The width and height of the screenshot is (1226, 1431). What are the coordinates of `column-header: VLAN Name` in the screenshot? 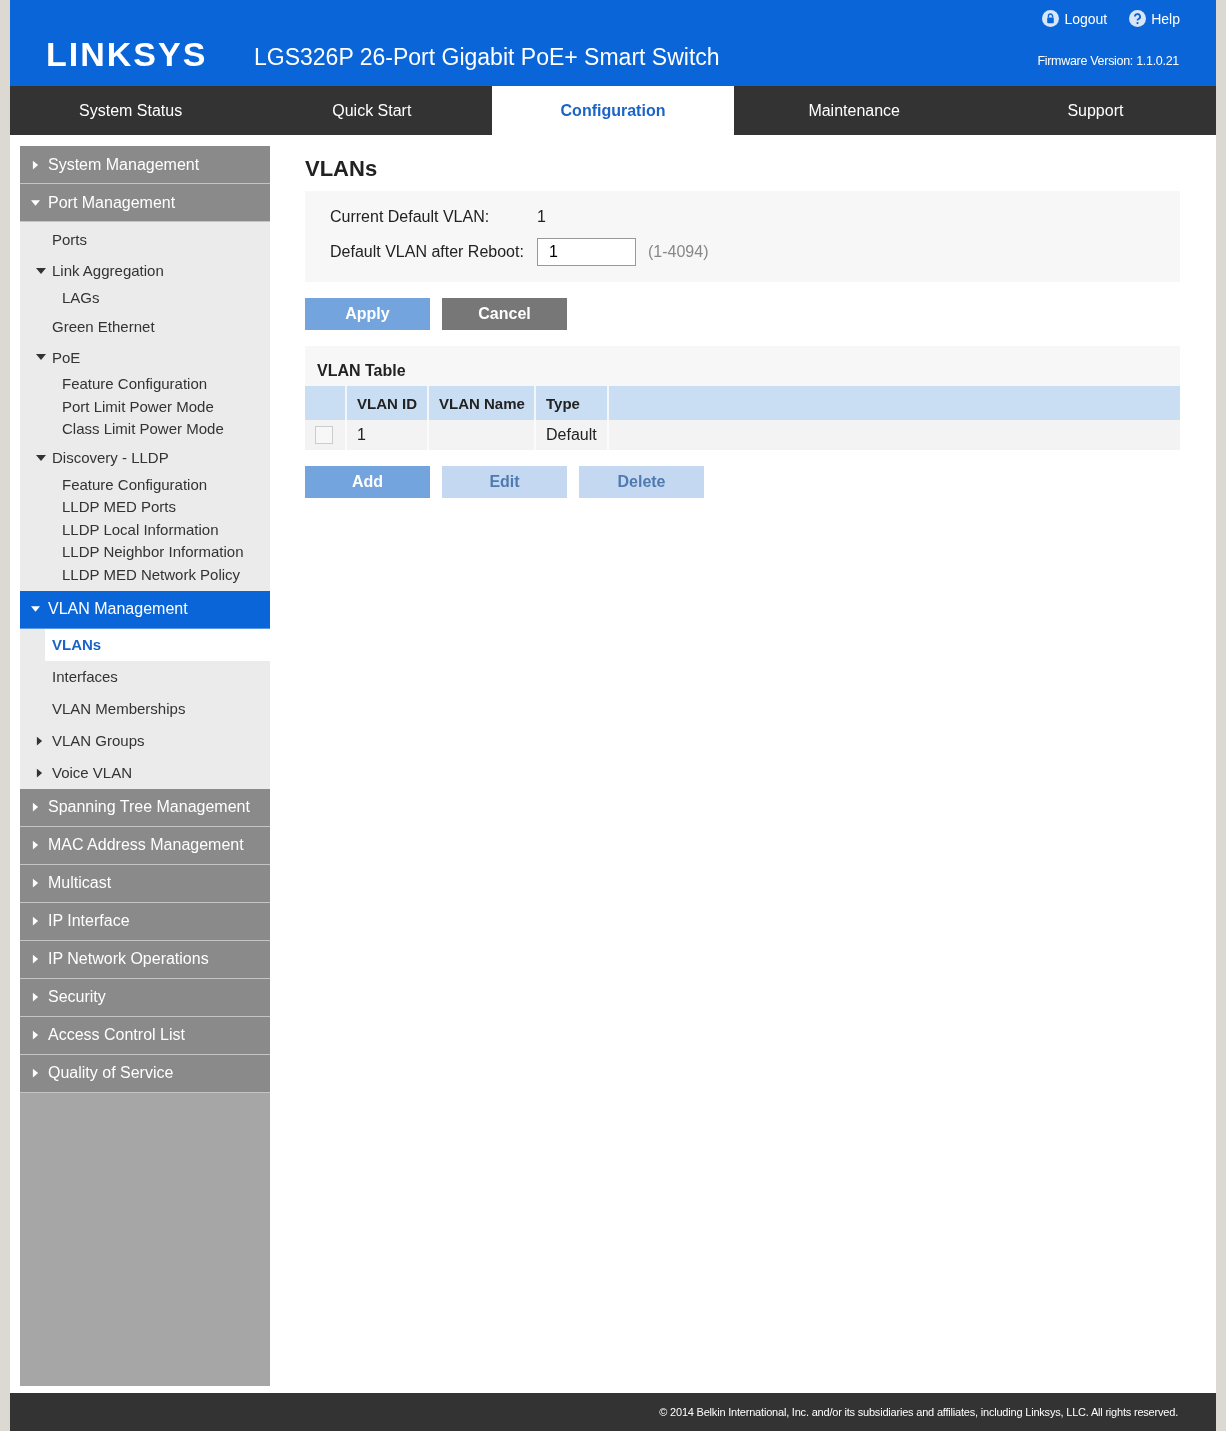 It's located at (480, 403).